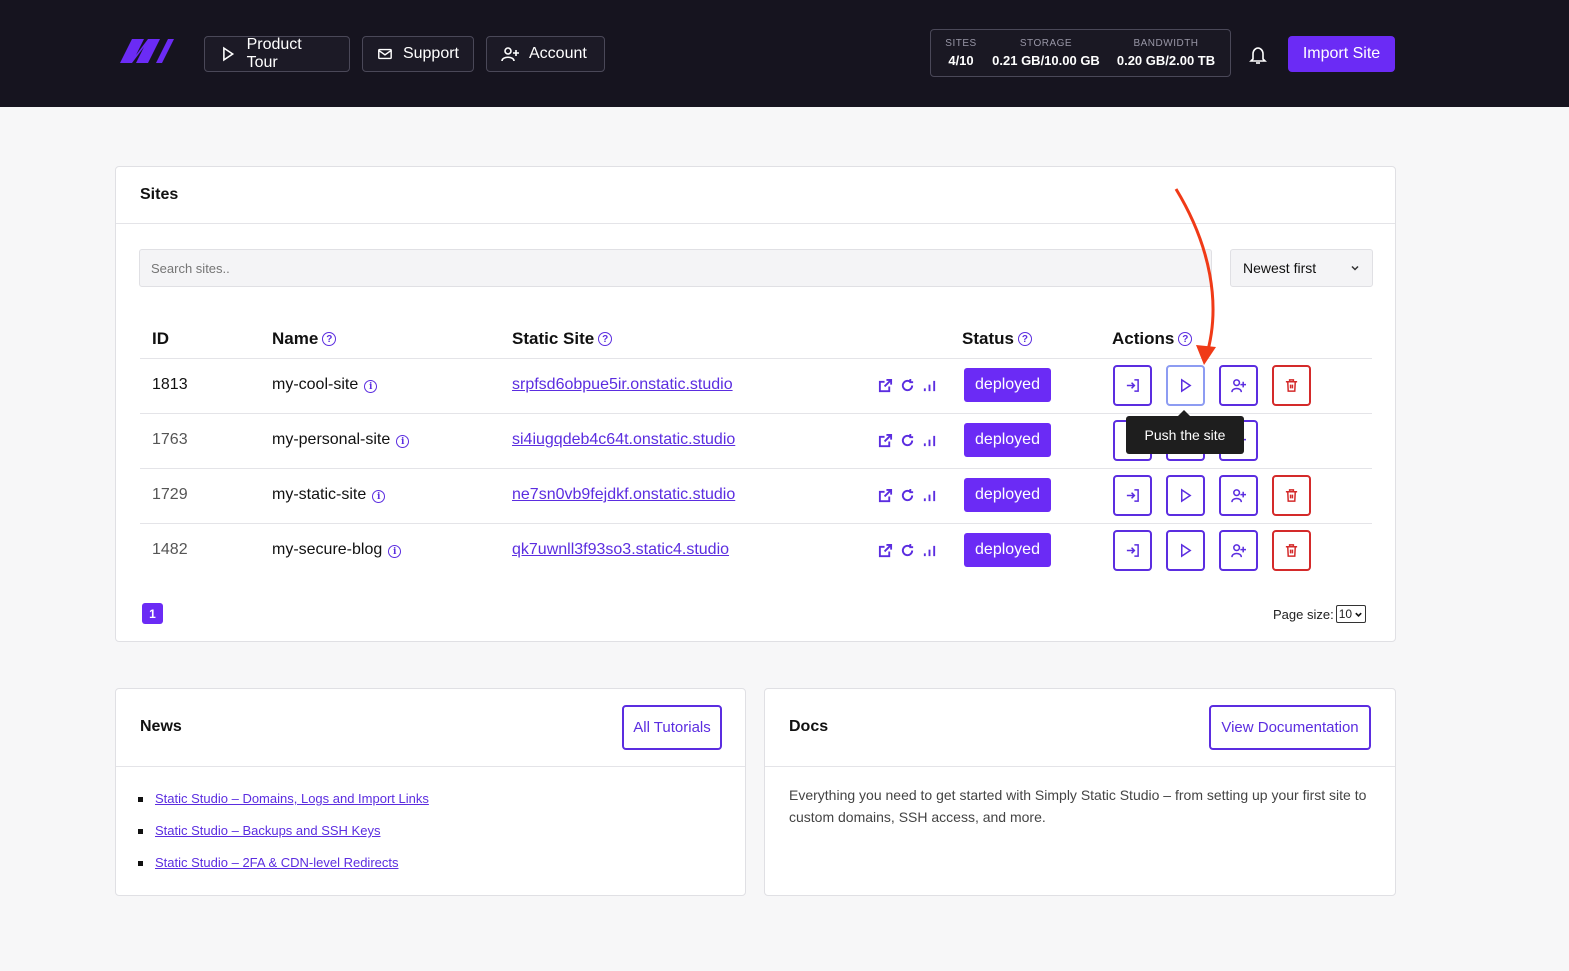  I want to click on product-tour-button: Product Tour, so click(277, 54).